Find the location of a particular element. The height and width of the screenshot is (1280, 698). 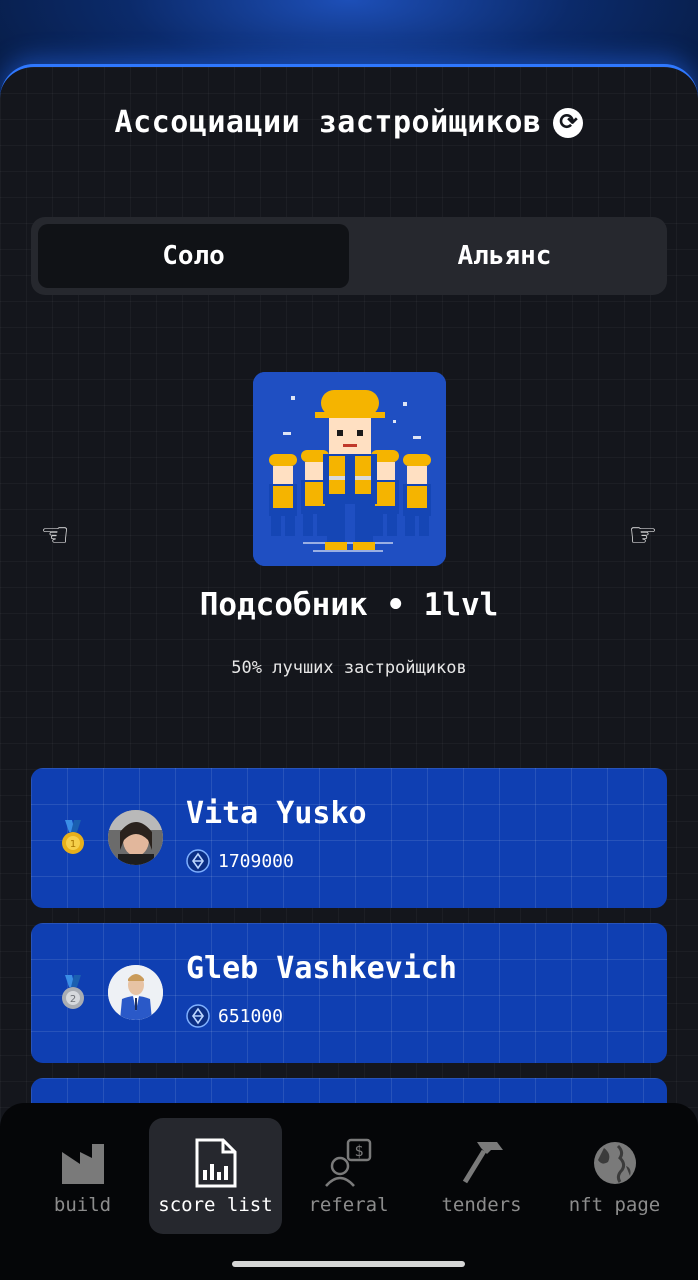

player-name: Gleb Vashkevich is located at coordinates (321, 968).